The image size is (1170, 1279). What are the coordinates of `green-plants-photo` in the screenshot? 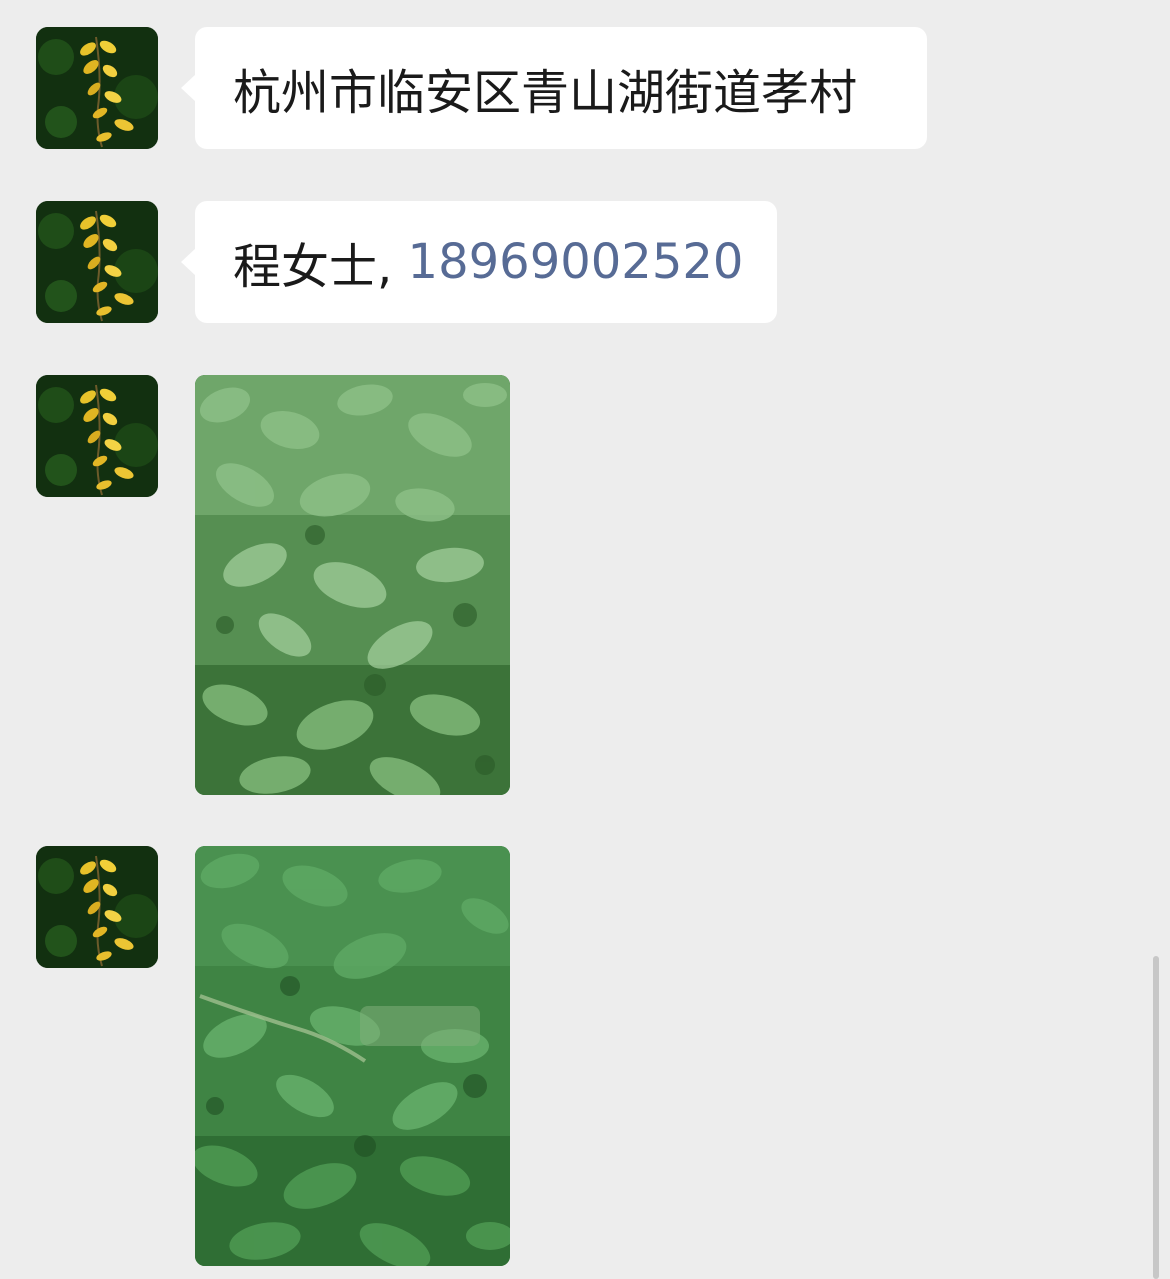 It's located at (352, 585).